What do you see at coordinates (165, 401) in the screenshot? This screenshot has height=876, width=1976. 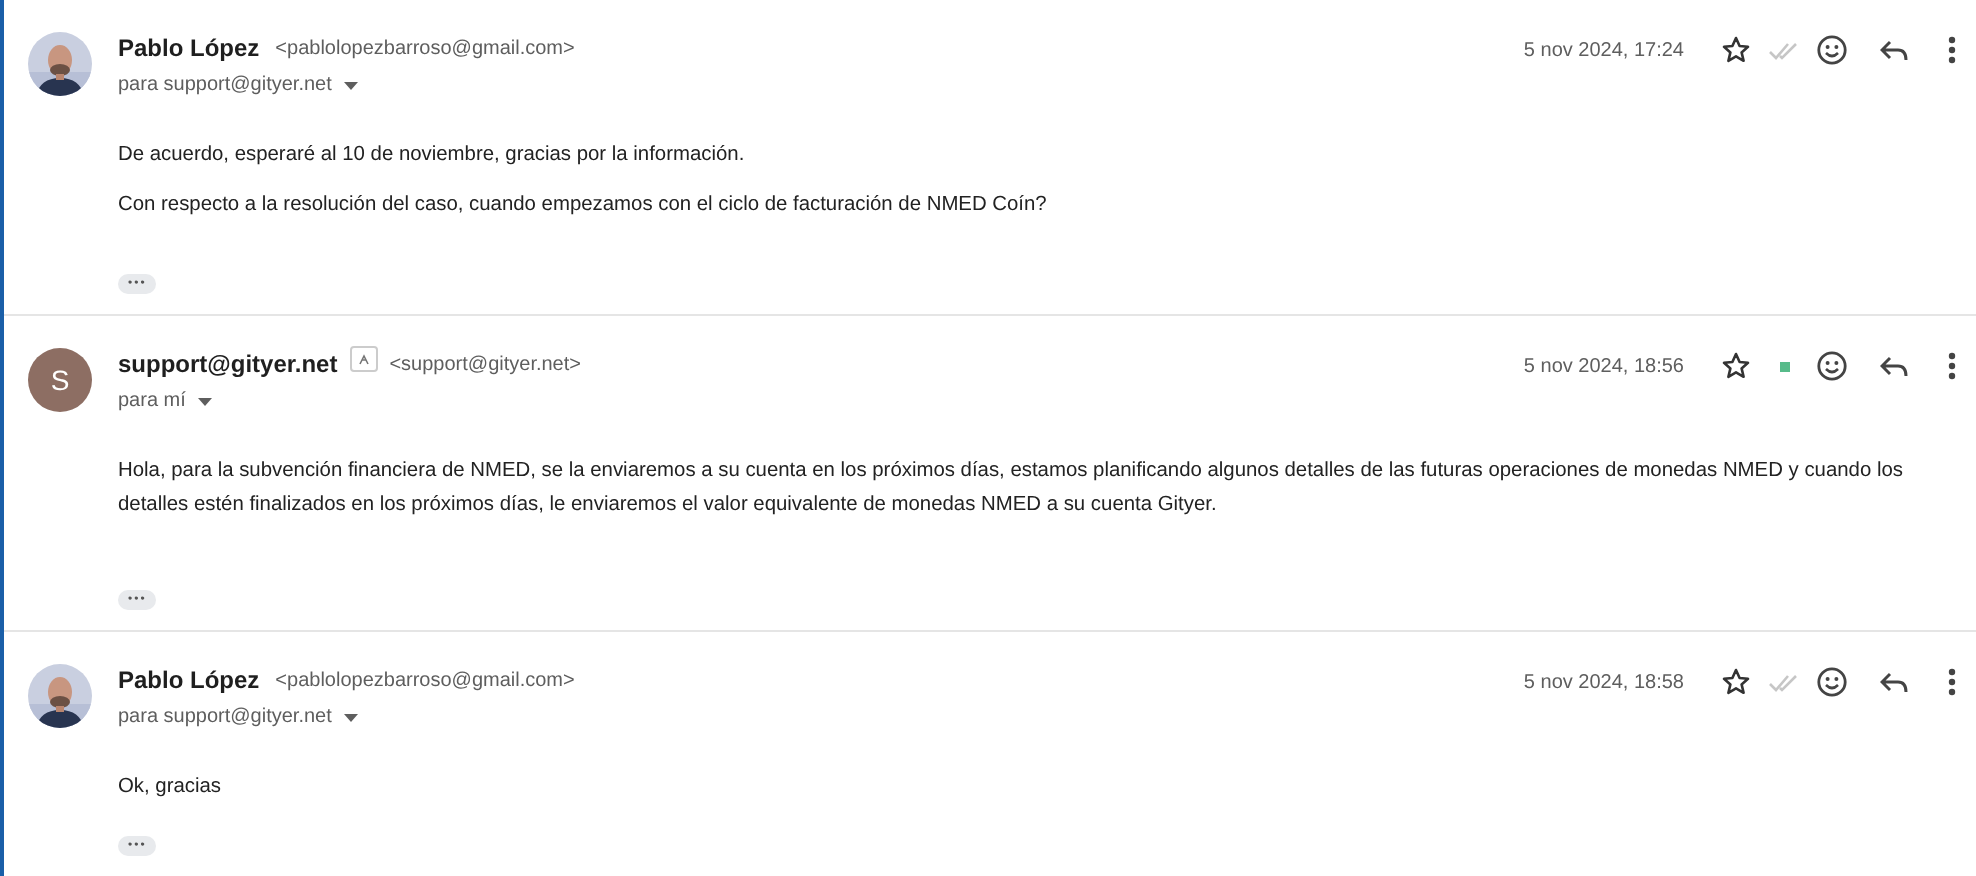 I see `recipient-dropdown: para mí` at bounding box center [165, 401].